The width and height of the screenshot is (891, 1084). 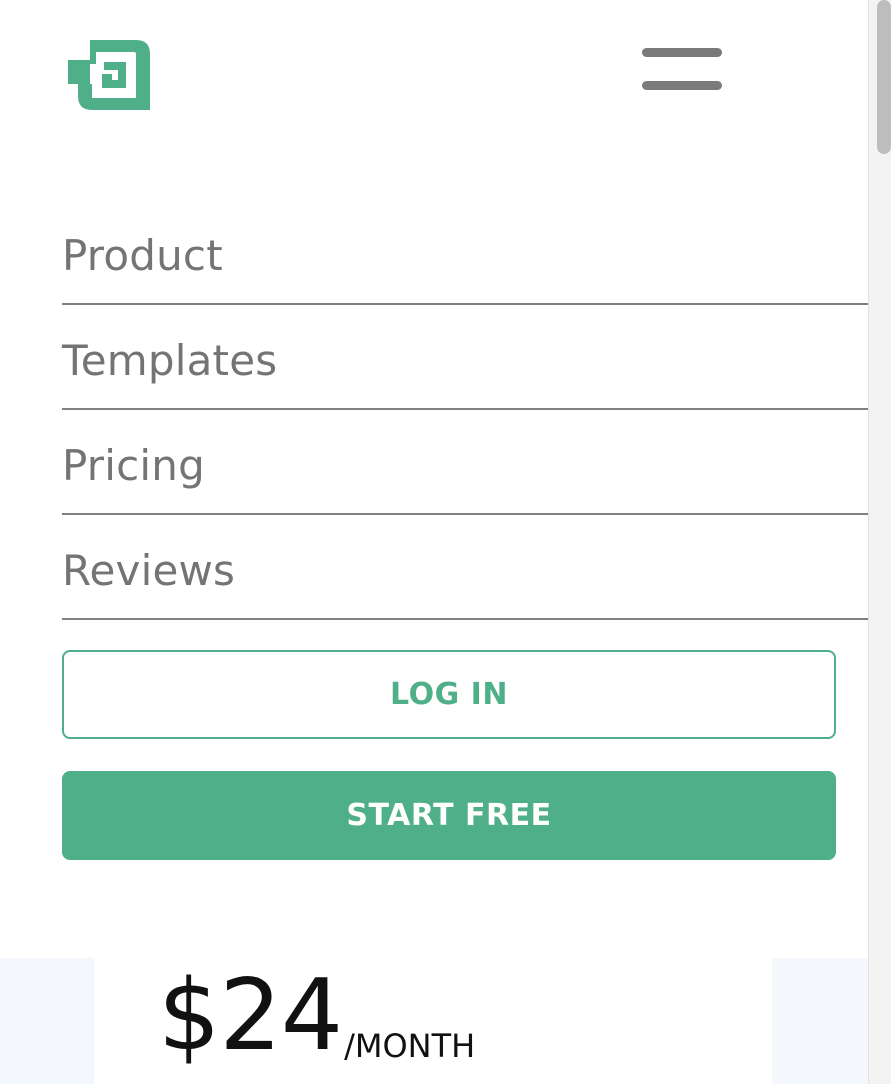 I want to click on price-display: $24 /MONTH, so click(x=316, y=1016).